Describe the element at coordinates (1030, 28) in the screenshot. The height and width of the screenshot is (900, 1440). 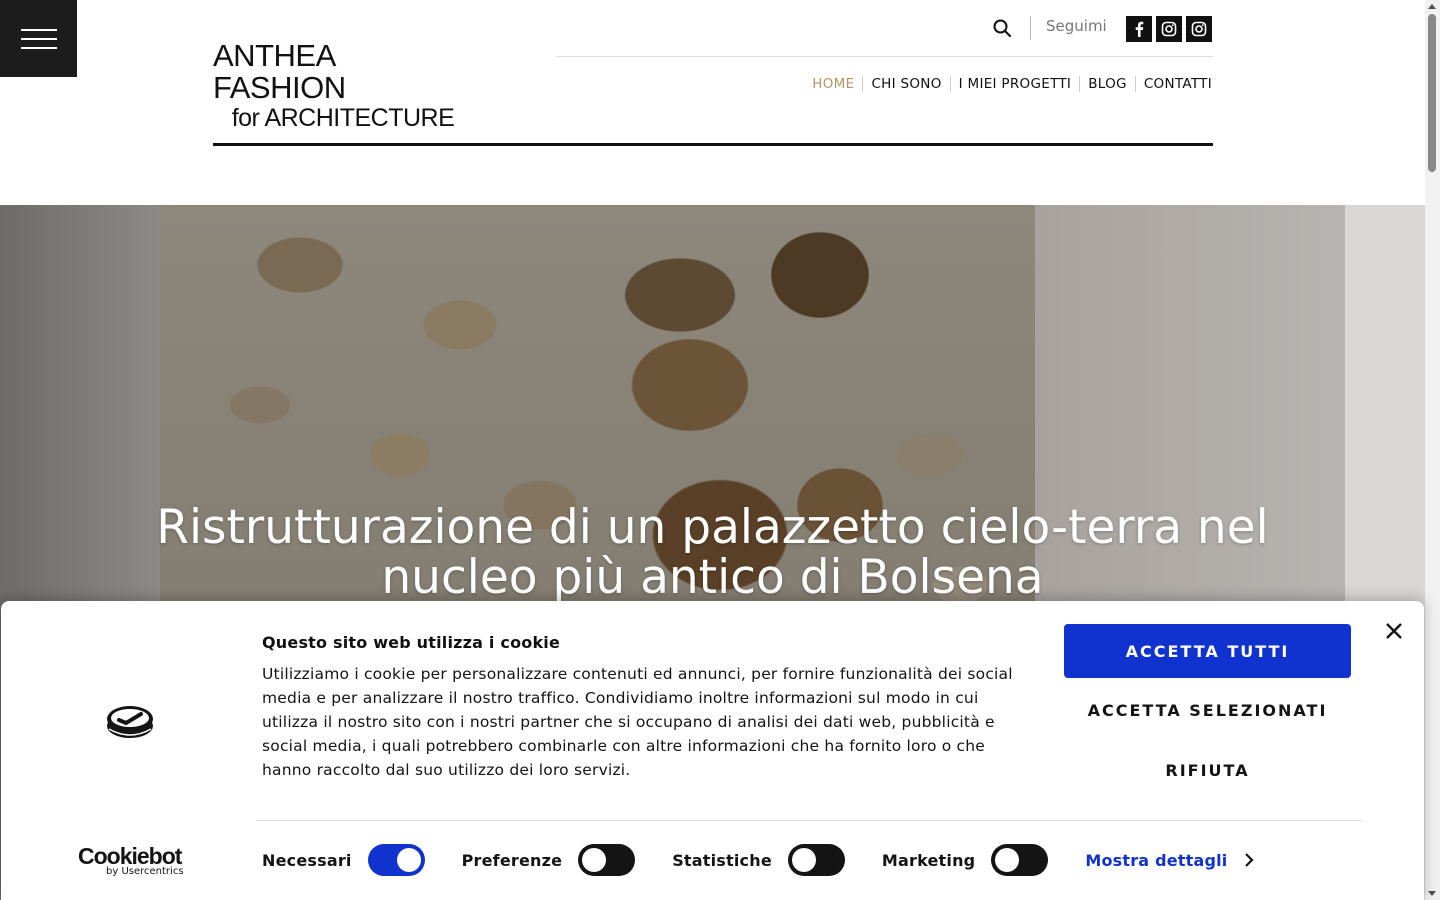
I see `divider` at that location.